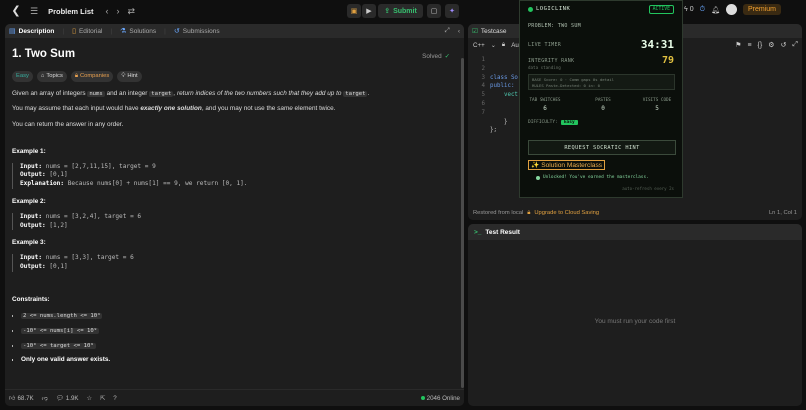 The width and height of the screenshot is (806, 410). Describe the element at coordinates (530, 9) in the screenshot. I see `status-dot-icon` at that location.